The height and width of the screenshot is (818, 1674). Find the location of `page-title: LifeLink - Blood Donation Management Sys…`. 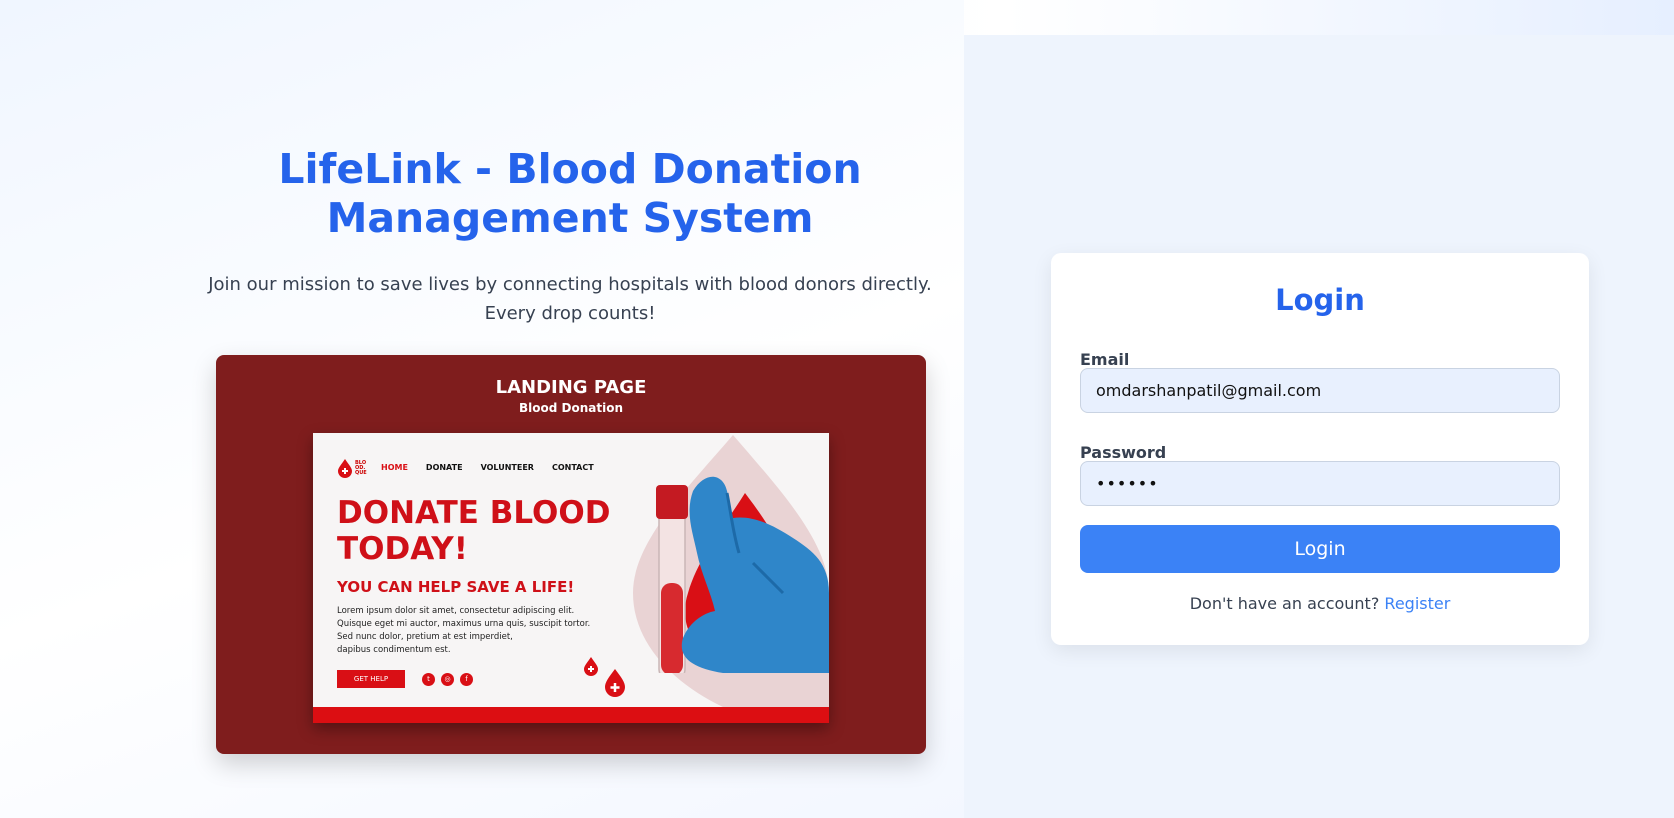

page-title: LifeLink - Blood Donation Management Sys… is located at coordinates (570, 194).